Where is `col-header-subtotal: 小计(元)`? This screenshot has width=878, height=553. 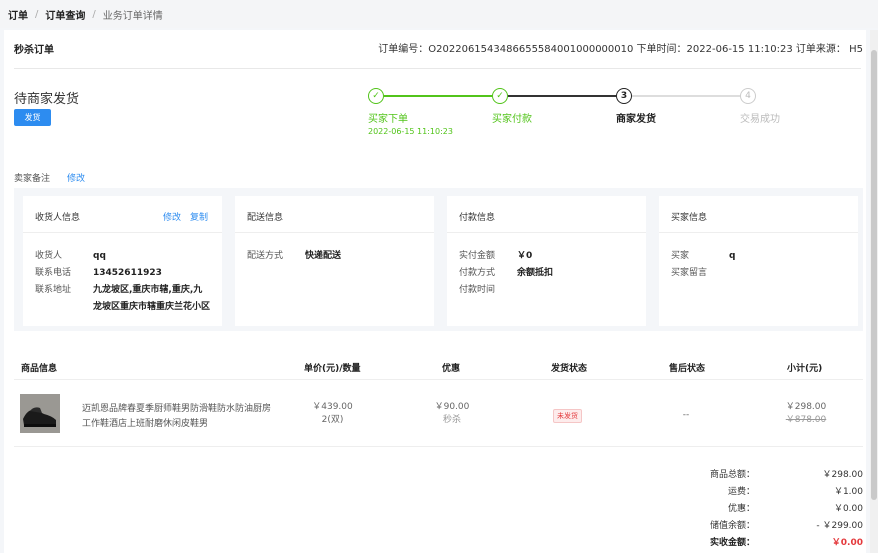 col-header-subtotal: 小计(元) is located at coordinates (805, 369).